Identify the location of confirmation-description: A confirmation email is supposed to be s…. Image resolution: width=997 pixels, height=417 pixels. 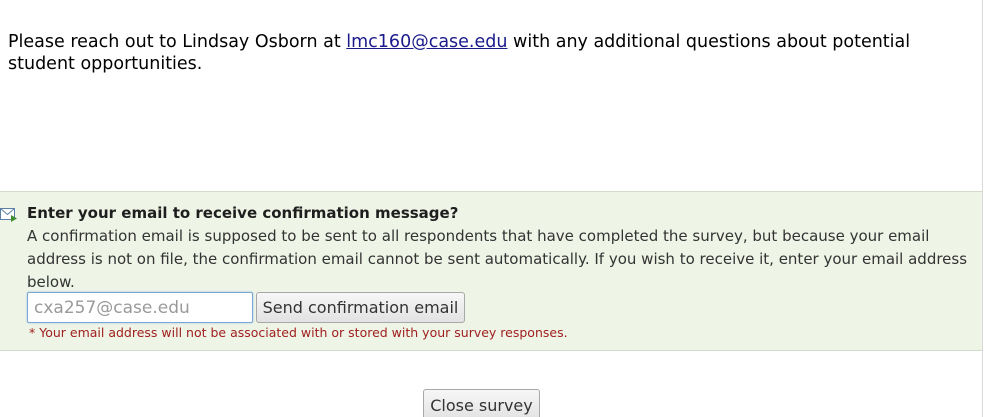
(497, 259).